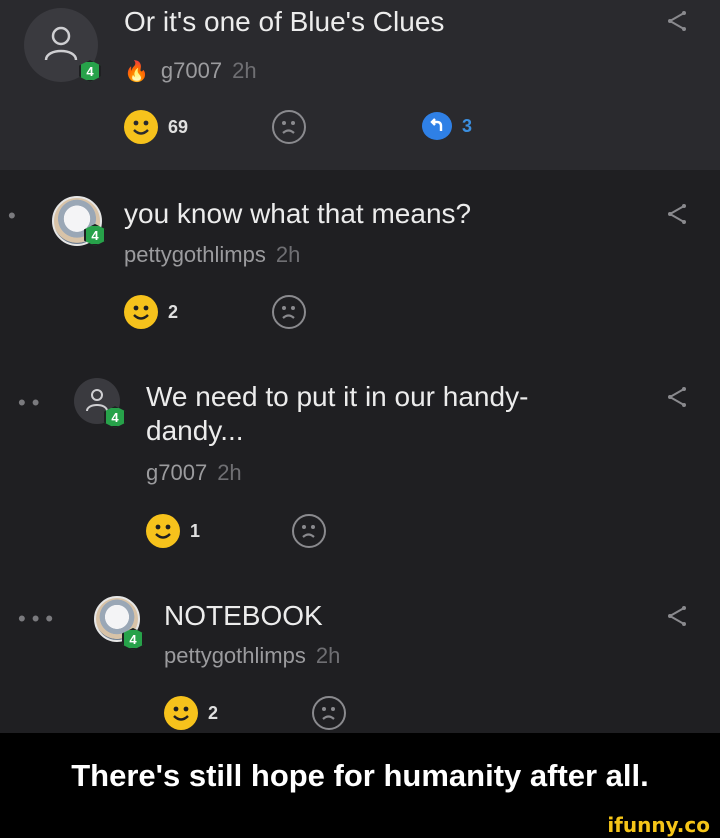 The height and width of the screenshot is (838, 720). I want to click on replies-button: 3, so click(447, 126).